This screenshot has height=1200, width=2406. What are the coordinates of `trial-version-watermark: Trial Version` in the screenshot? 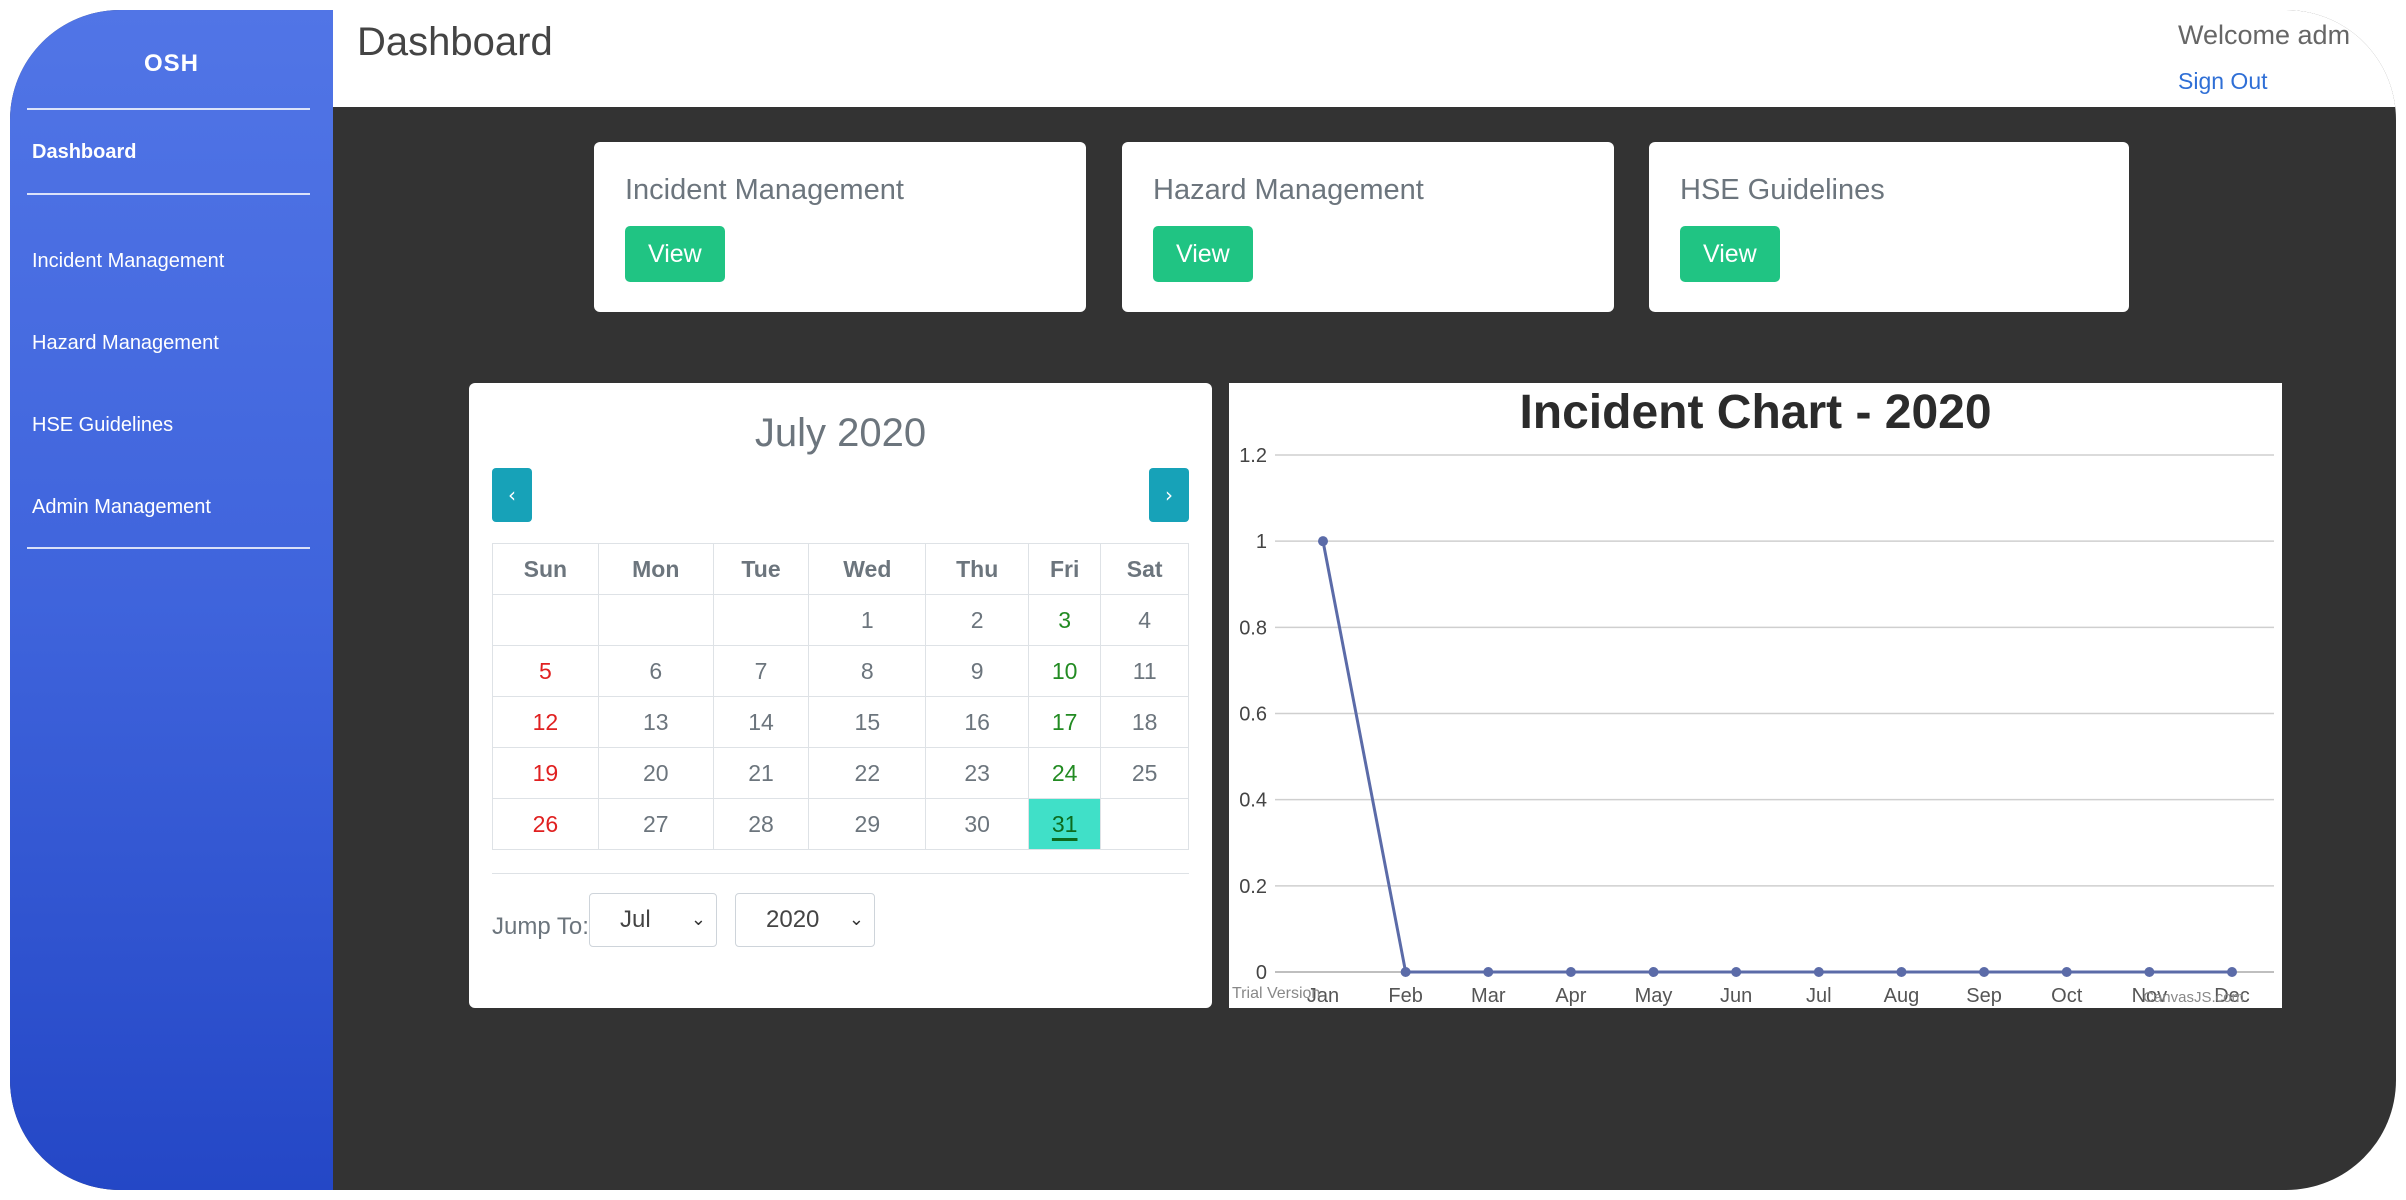 It's located at (1276, 993).